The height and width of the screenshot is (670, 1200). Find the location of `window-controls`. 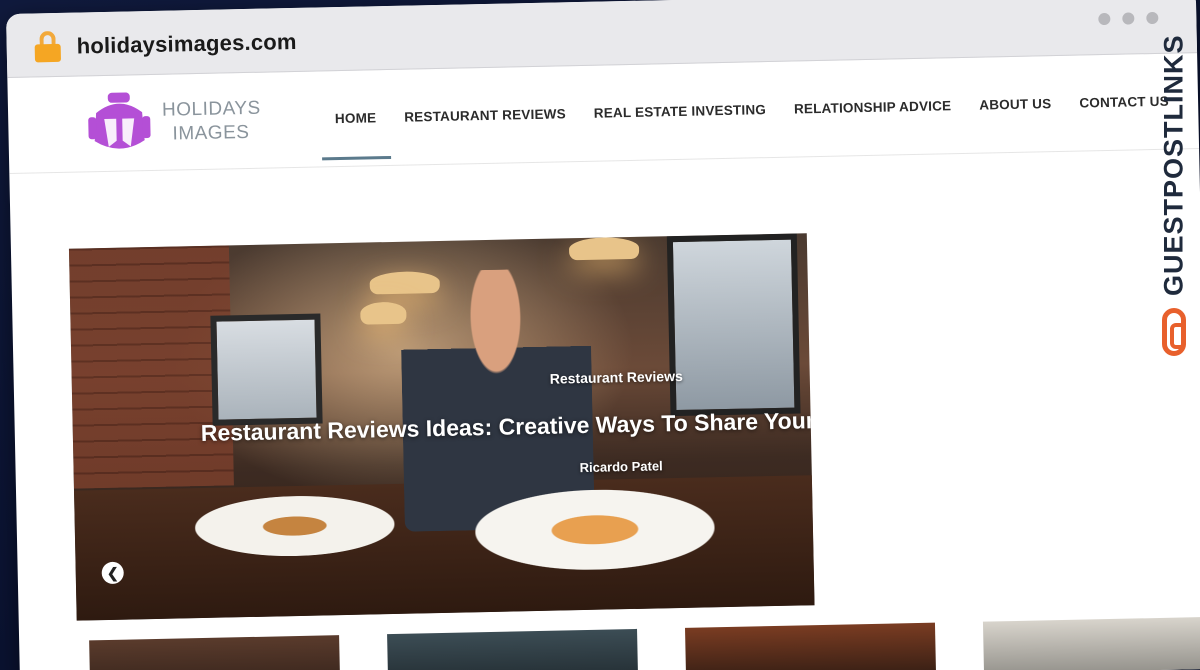

window-controls is located at coordinates (1128, 18).